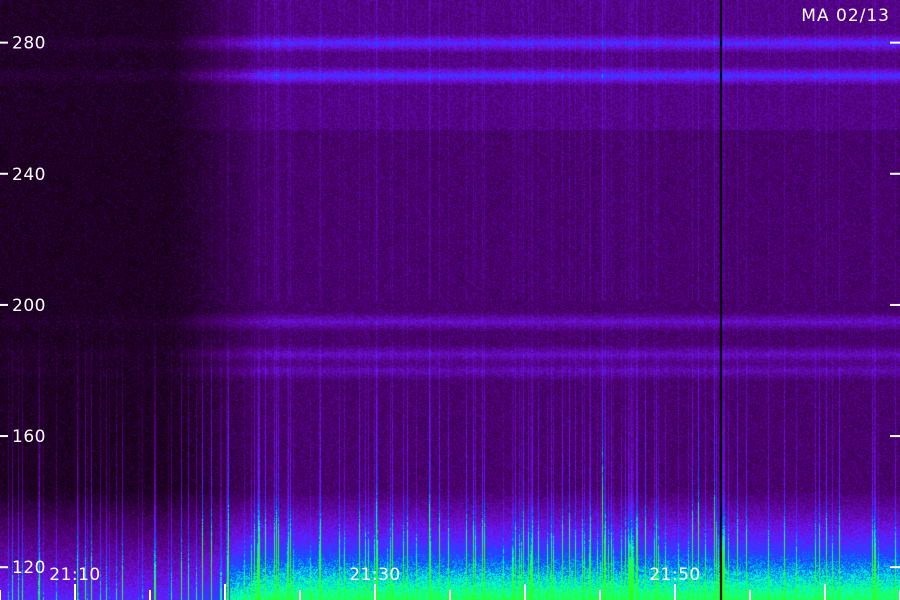 Image resolution: width=900 pixels, height=600 pixels. I want to click on y-tick-label: 160, so click(29, 437).